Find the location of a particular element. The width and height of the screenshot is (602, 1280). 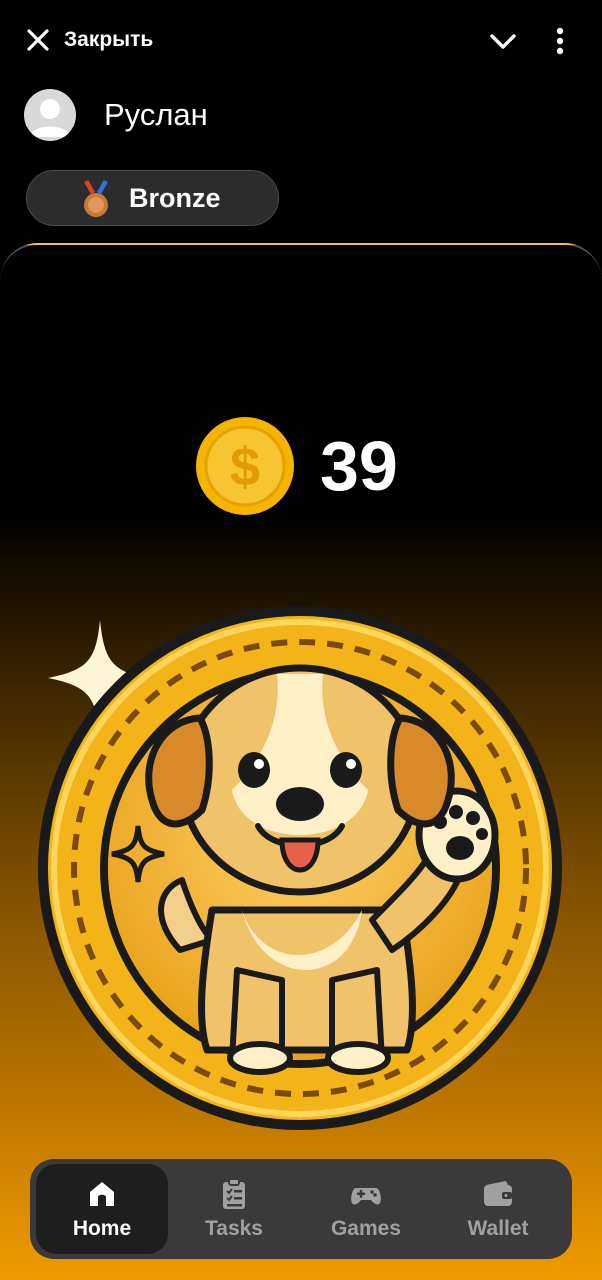

balance-value: 39 is located at coordinates (359, 466).